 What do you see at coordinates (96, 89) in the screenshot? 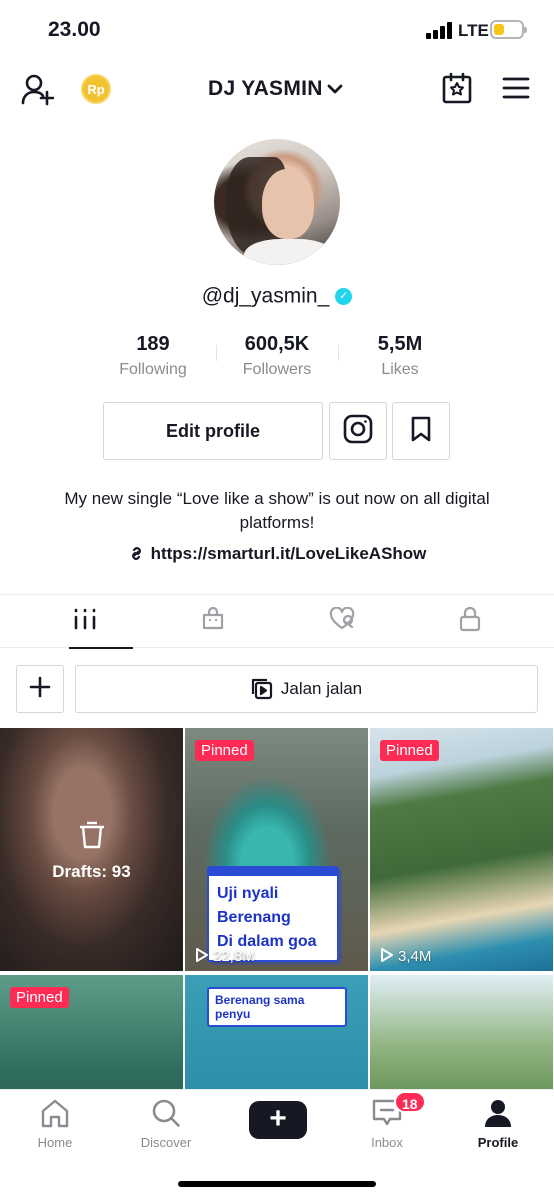
I see `coin-icon: Rp` at bounding box center [96, 89].